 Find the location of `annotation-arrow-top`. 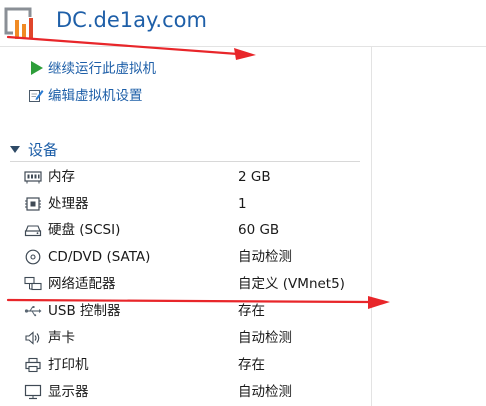

annotation-arrow-top is located at coordinates (131, 47).